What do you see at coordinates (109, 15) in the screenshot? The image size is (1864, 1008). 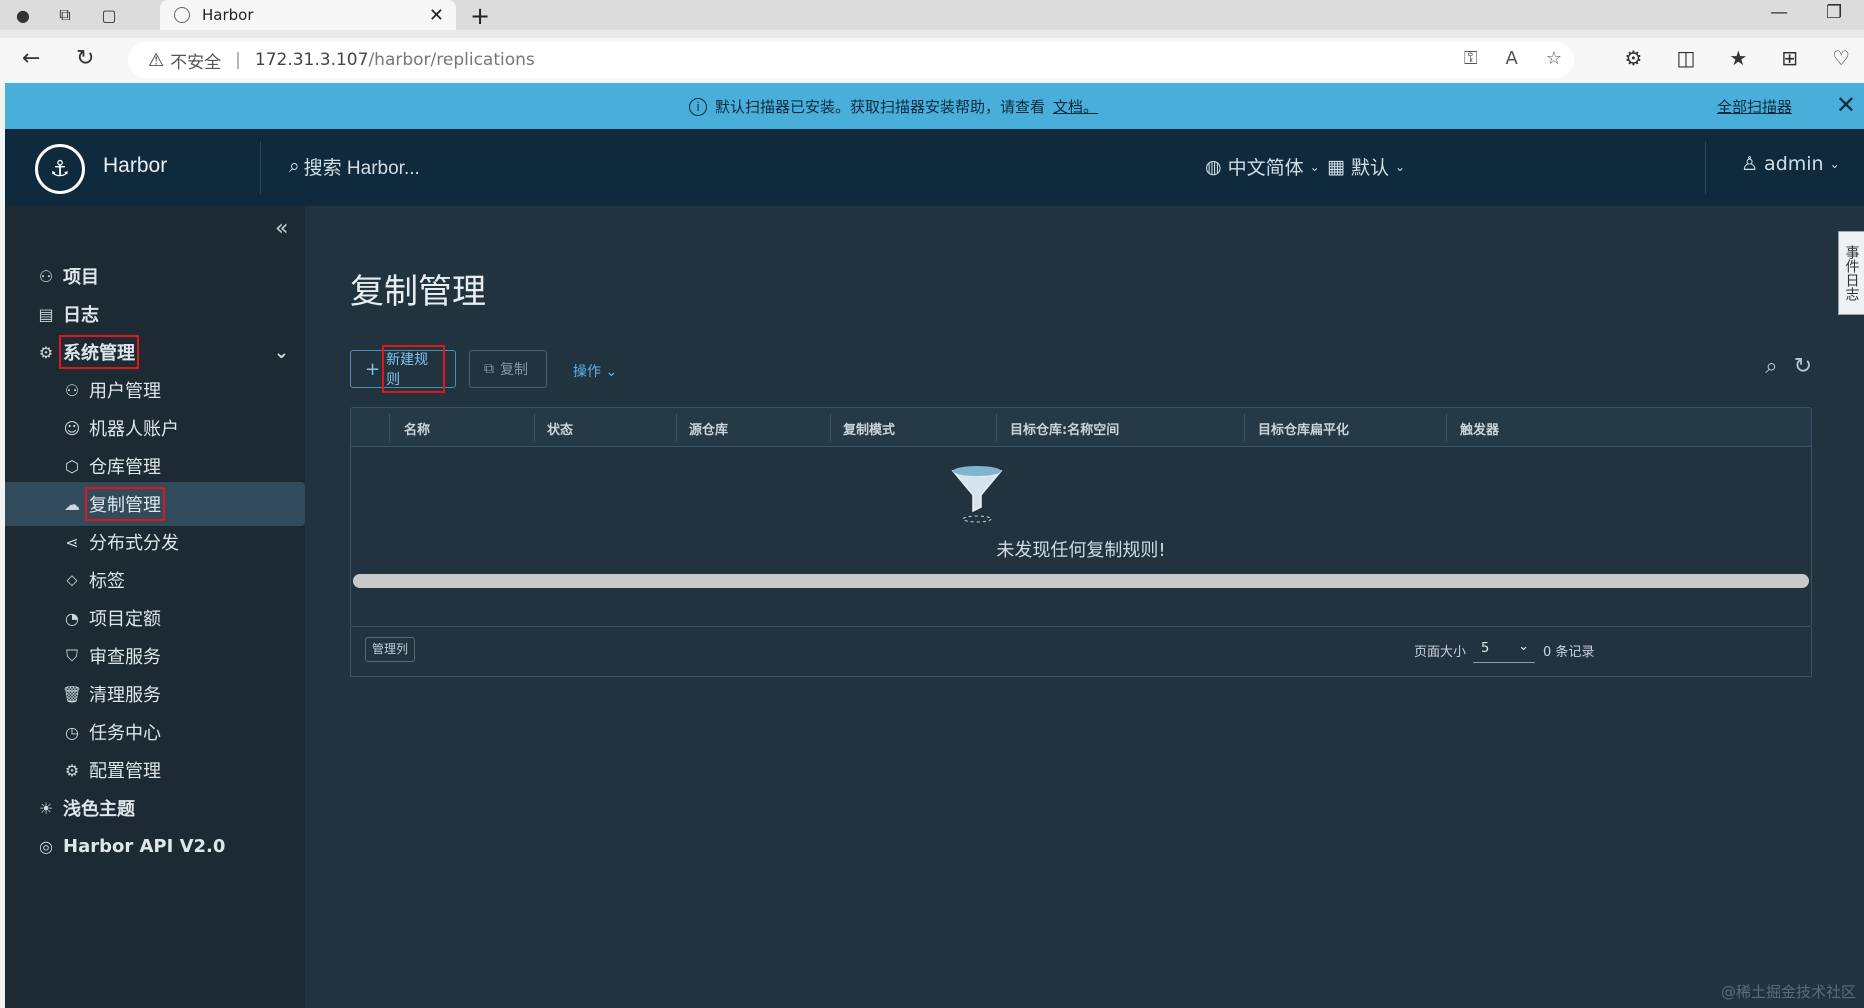 I see `tab-actions-icon: ▢` at bounding box center [109, 15].